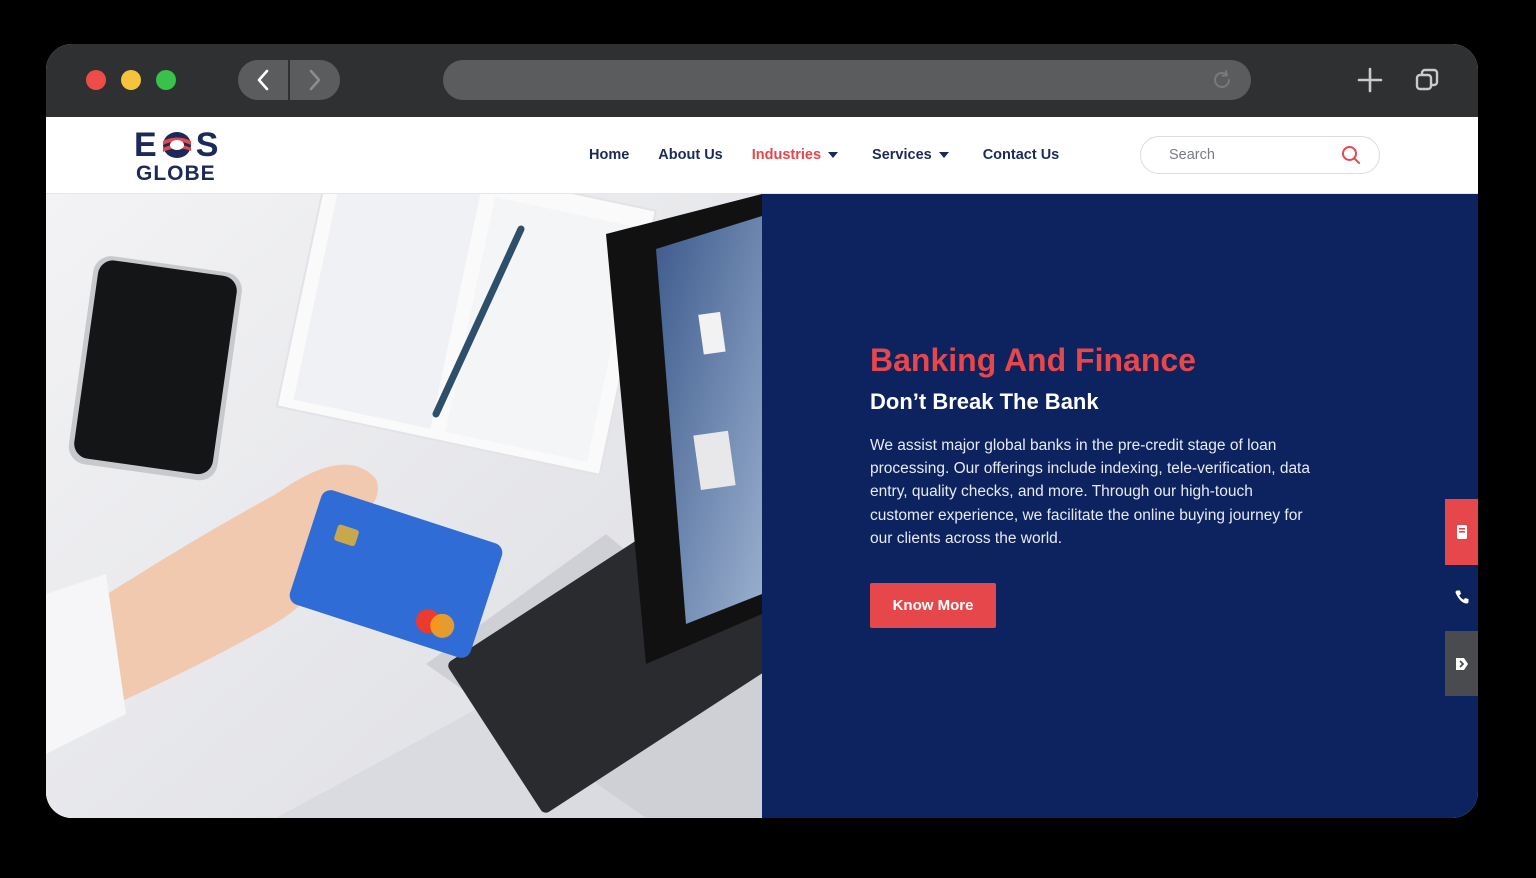 Image resolution: width=1536 pixels, height=878 pixels. Describe the element at coordinates (96, 80) in the screenshot. I see `close-window-button` at that location.